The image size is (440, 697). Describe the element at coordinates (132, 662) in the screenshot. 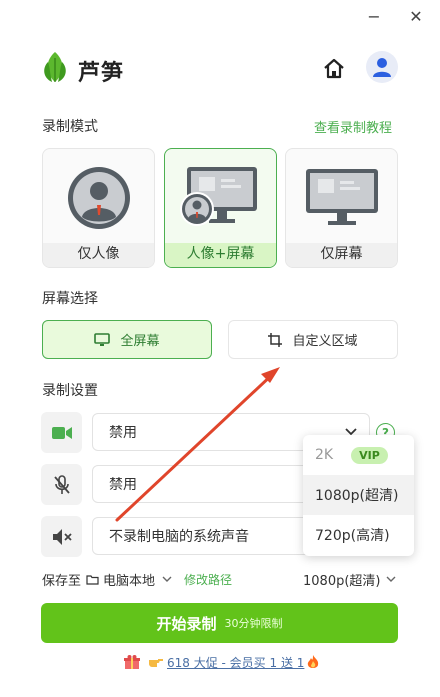

I see `gift-icon` at that location.